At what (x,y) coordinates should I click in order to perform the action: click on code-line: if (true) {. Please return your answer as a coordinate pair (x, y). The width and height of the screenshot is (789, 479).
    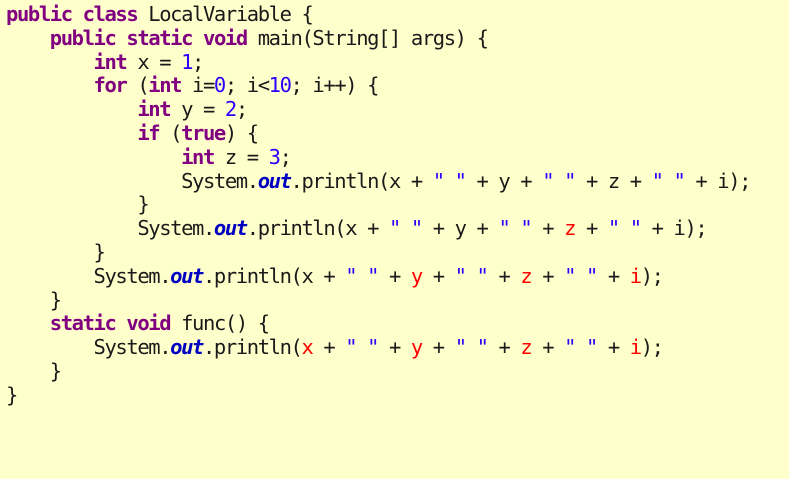
    Looking at the image, I should click on (397, 133).